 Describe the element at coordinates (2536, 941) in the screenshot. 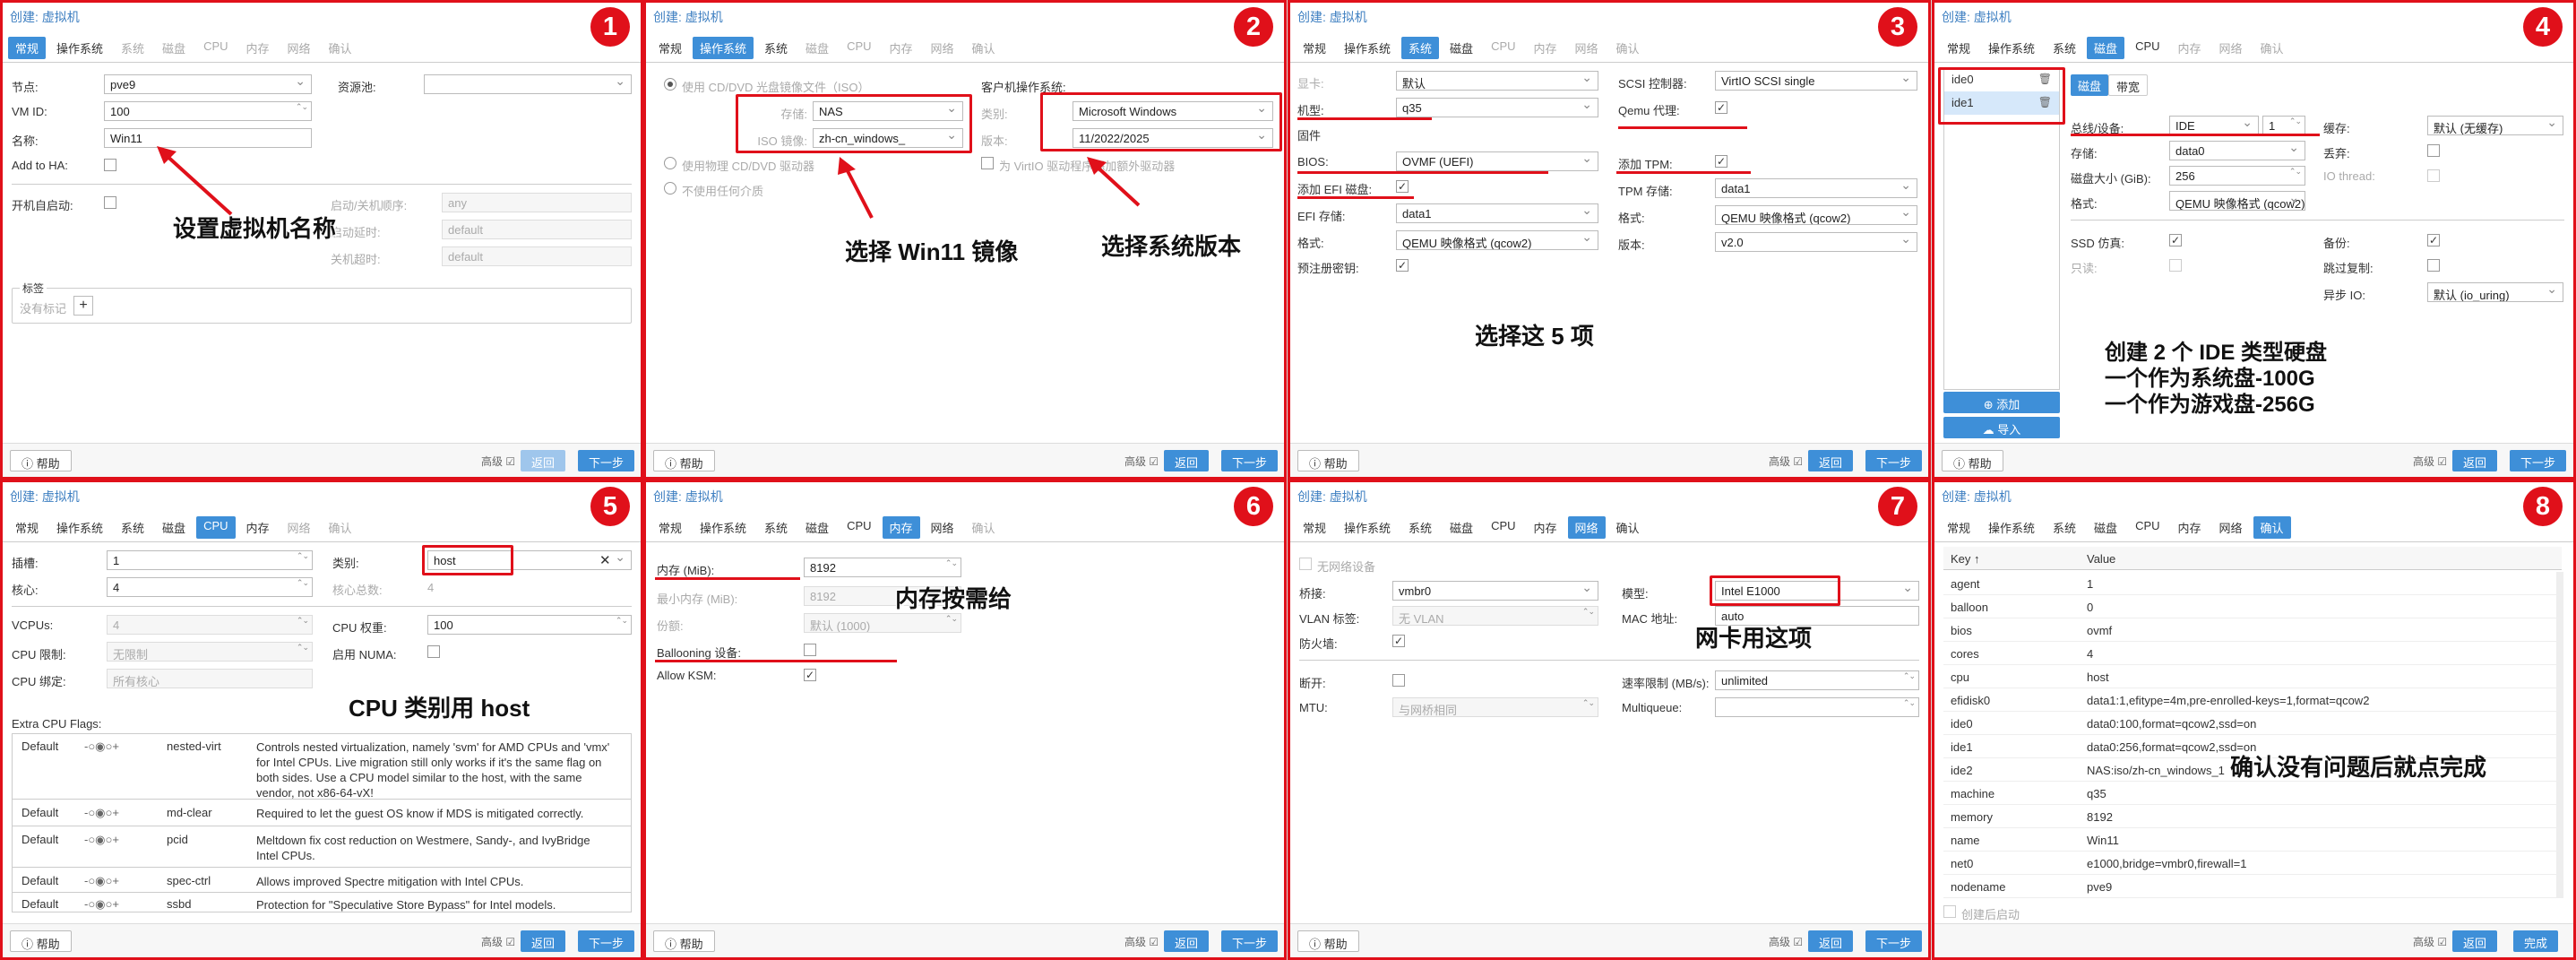

I see `finish-button: 完成` at that location.